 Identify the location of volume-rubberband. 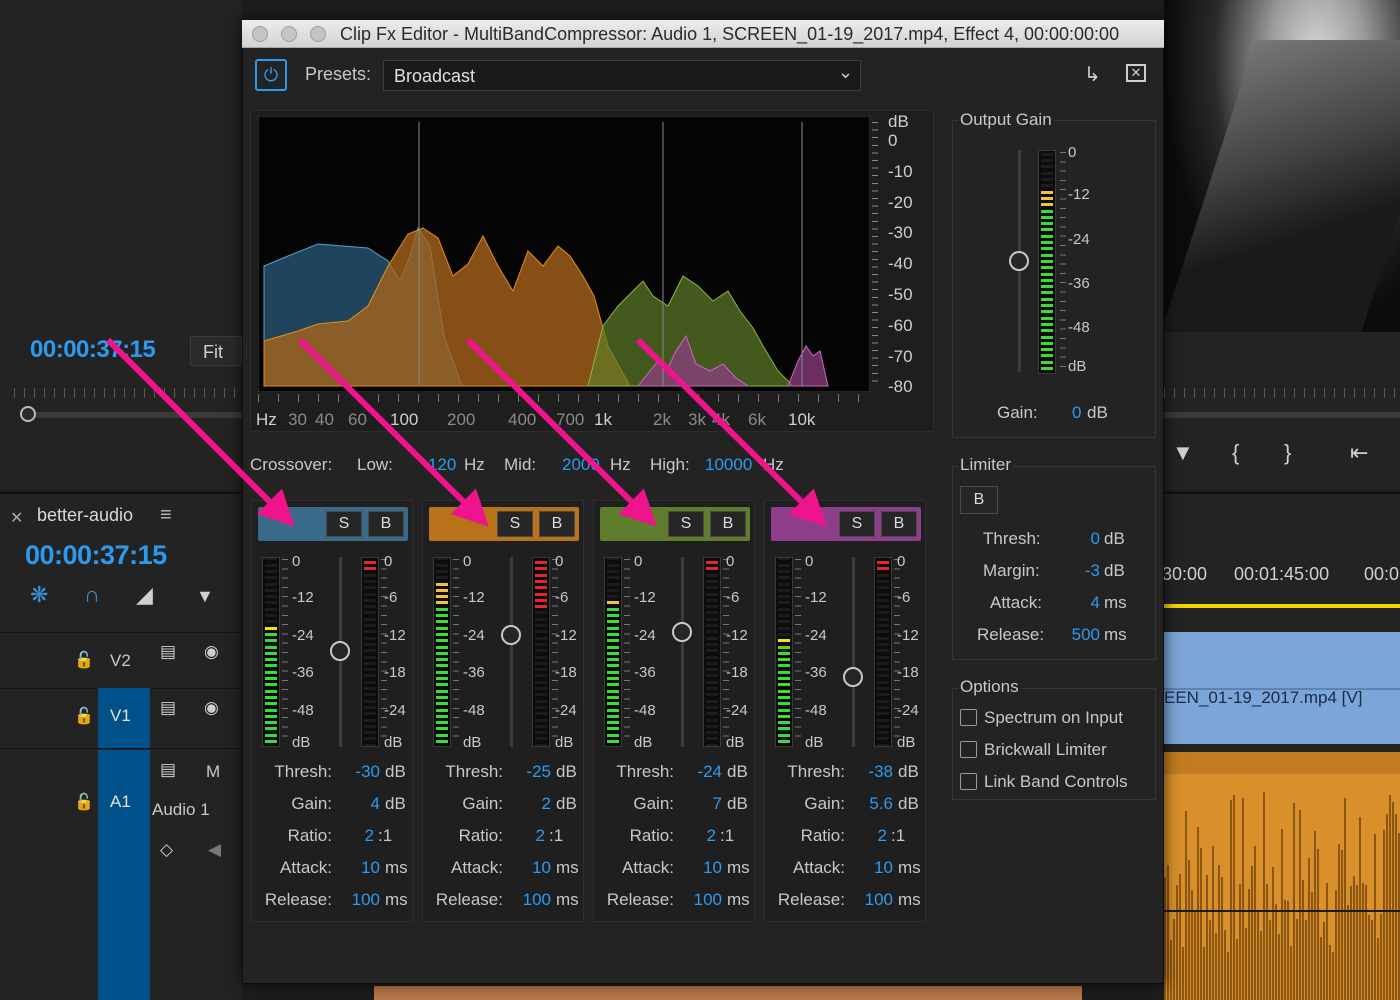
(1282, 911).